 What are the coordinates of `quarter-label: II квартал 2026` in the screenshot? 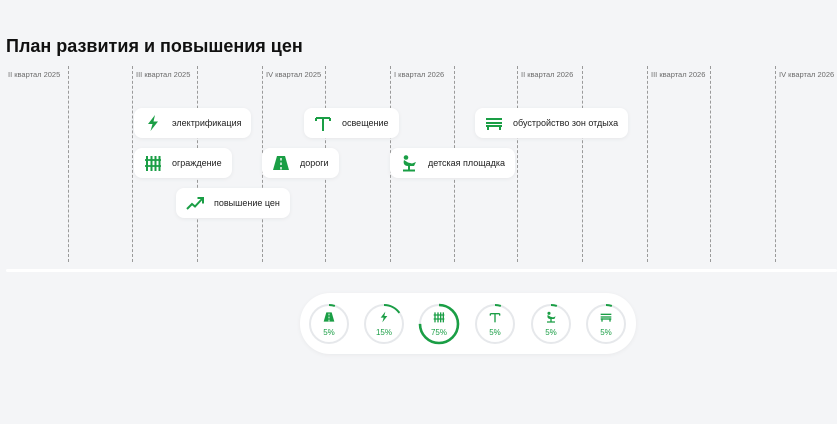 It's located at (547, 74).